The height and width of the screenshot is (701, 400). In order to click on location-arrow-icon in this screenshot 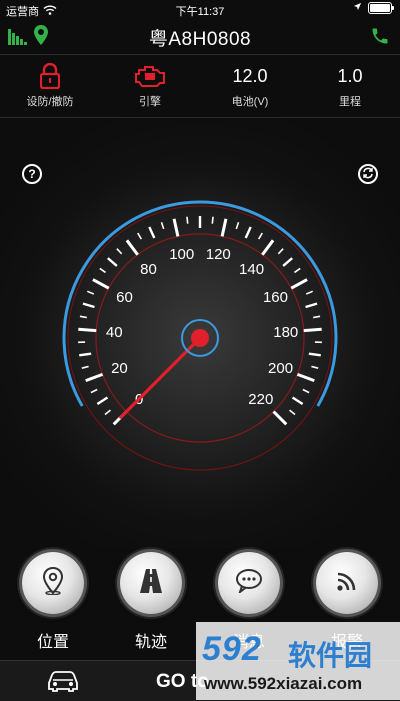, I will do `click(357, 8)`.